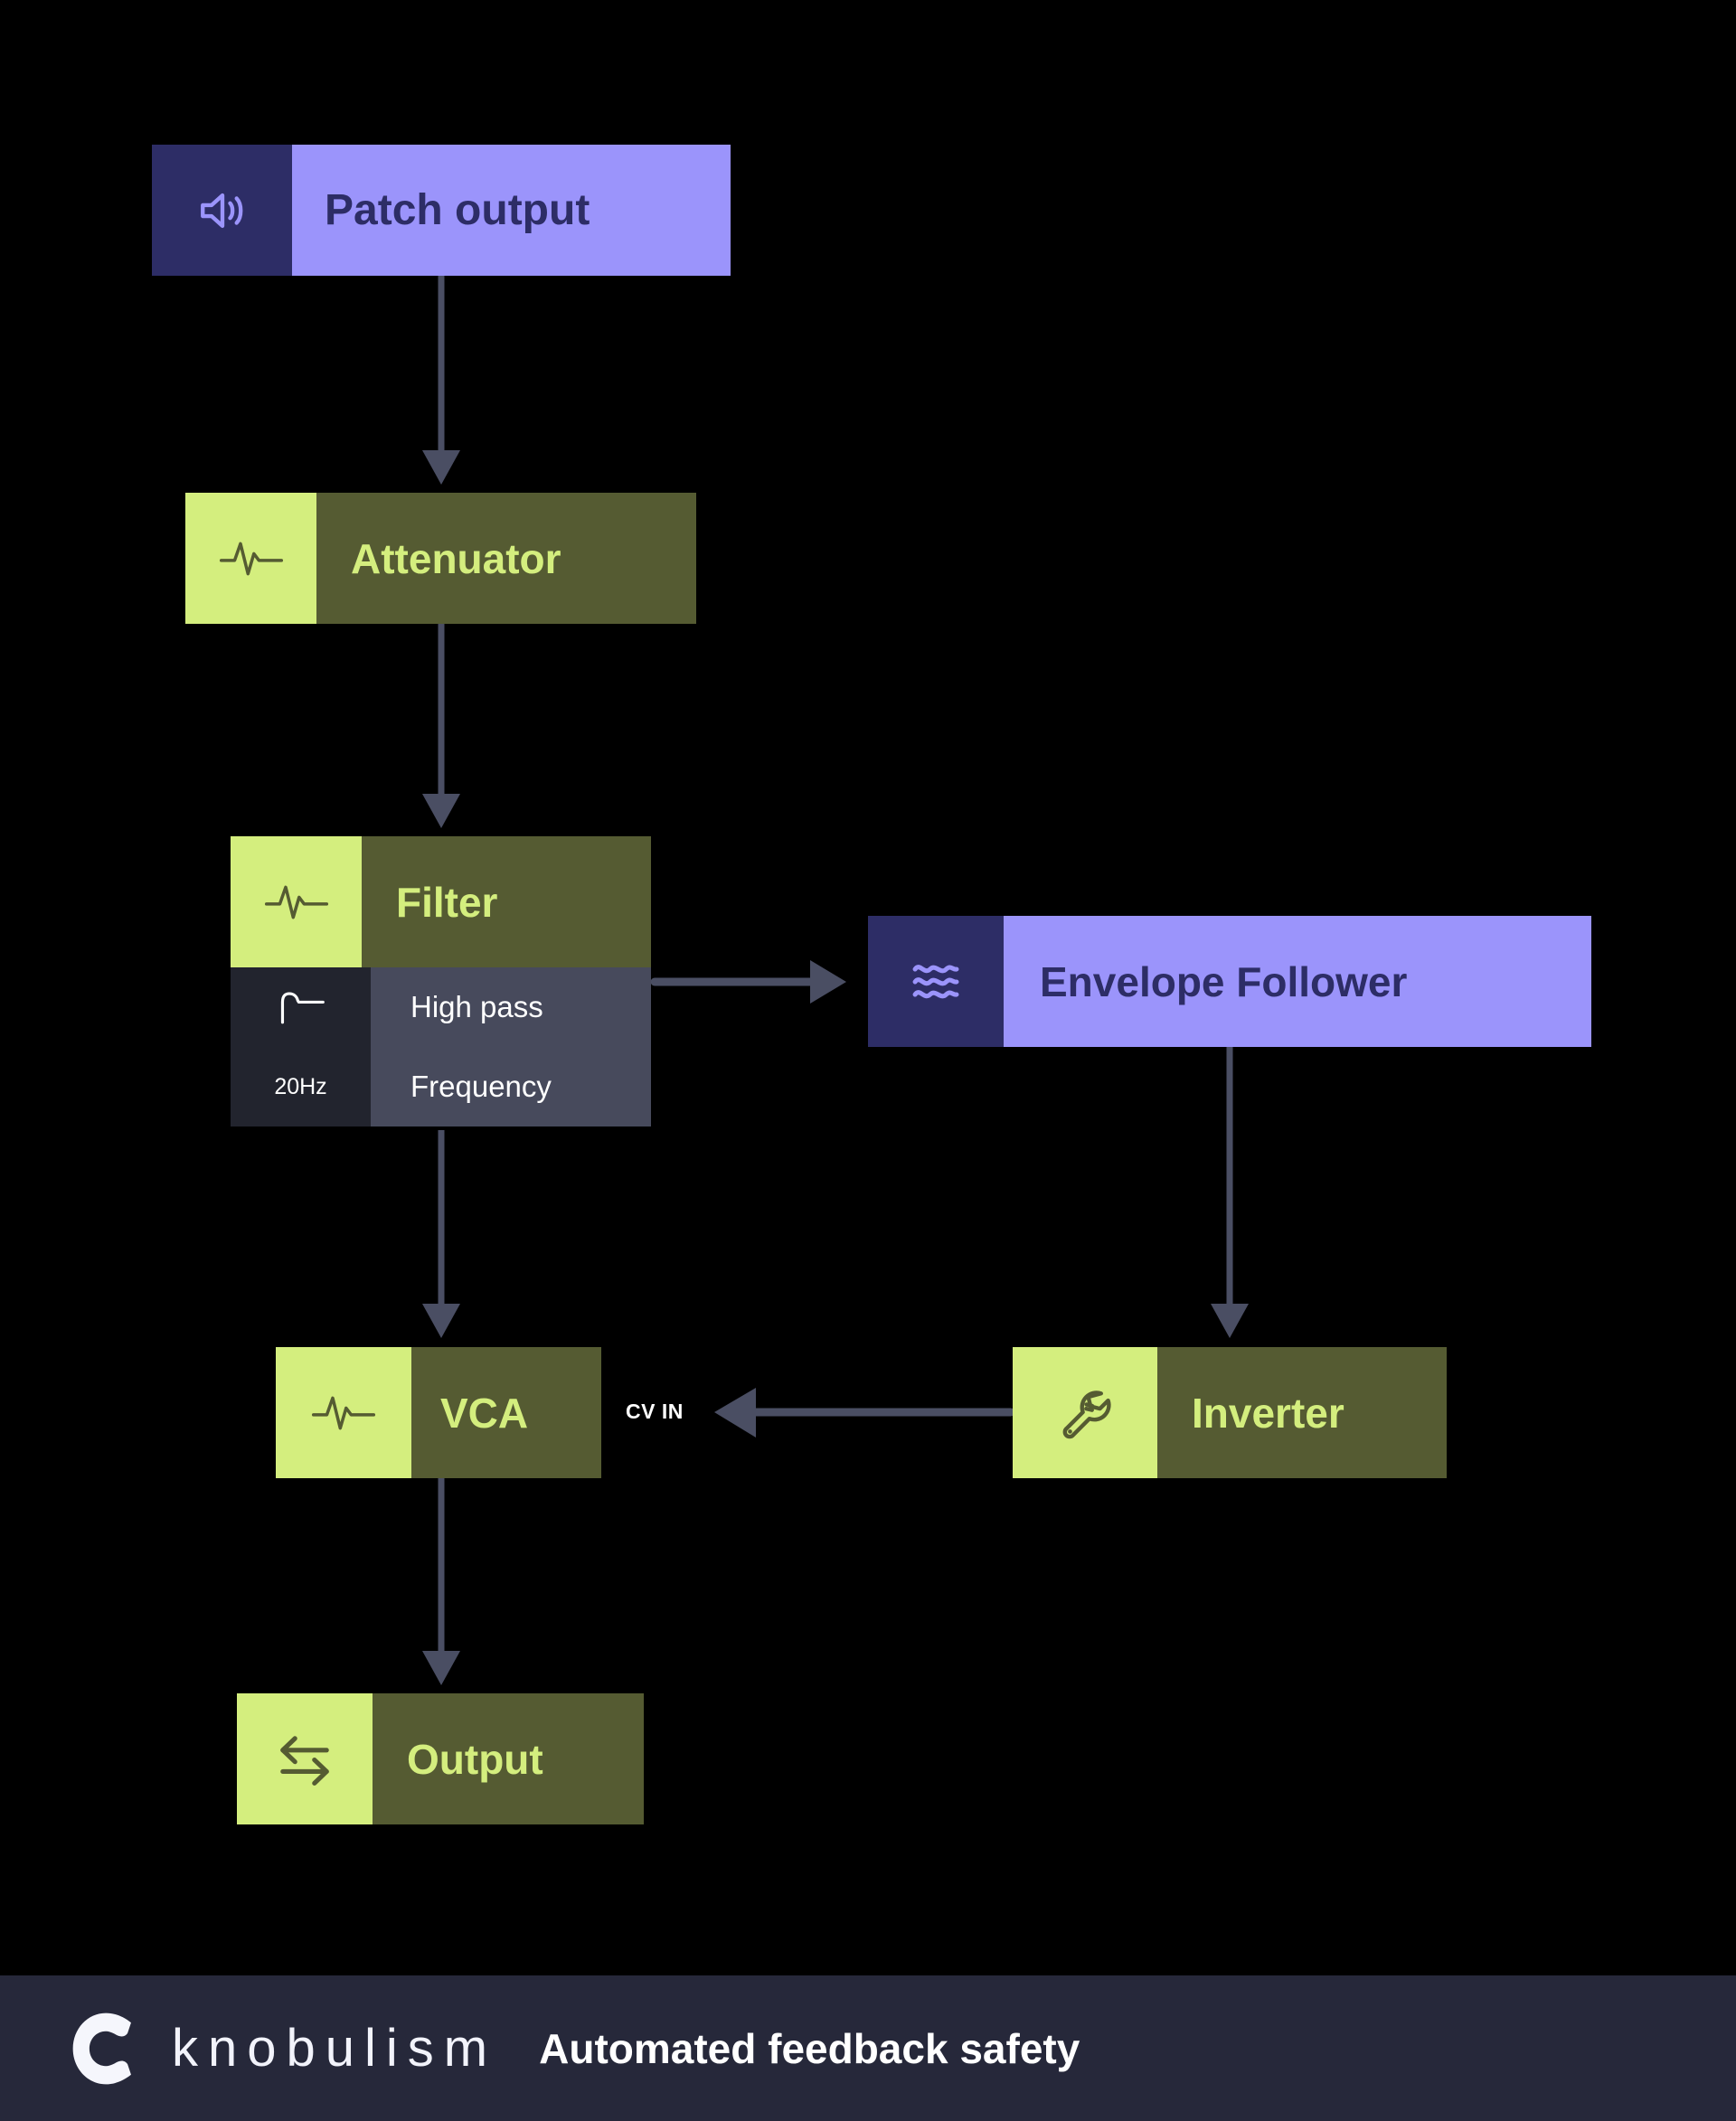  What do you see at coordinates (810, 2048) in the screenshot?
I see `footer-tagline: Automated feedback safety` at bounding box center [810, 2048].